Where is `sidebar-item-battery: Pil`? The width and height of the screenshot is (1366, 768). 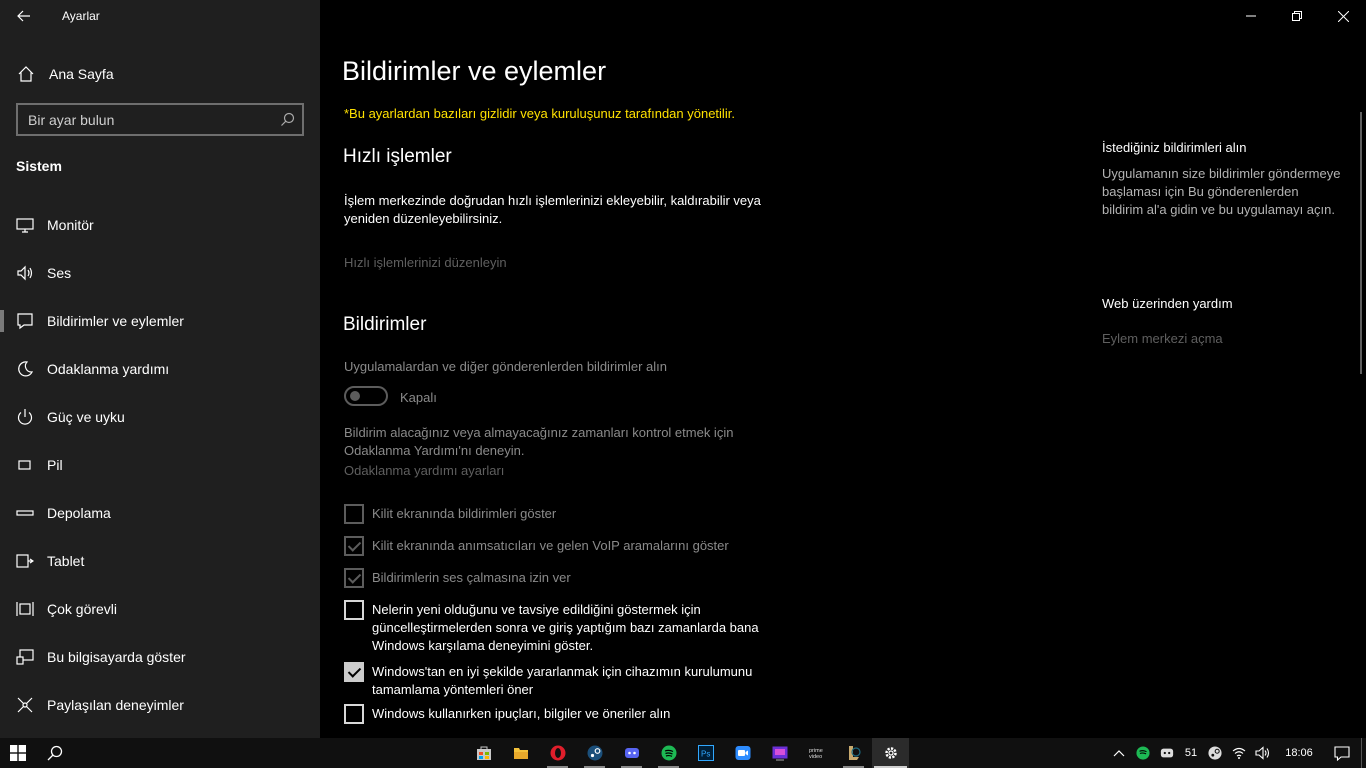
sidebar-item-battery: Pil is located at coordinates (160, 465).